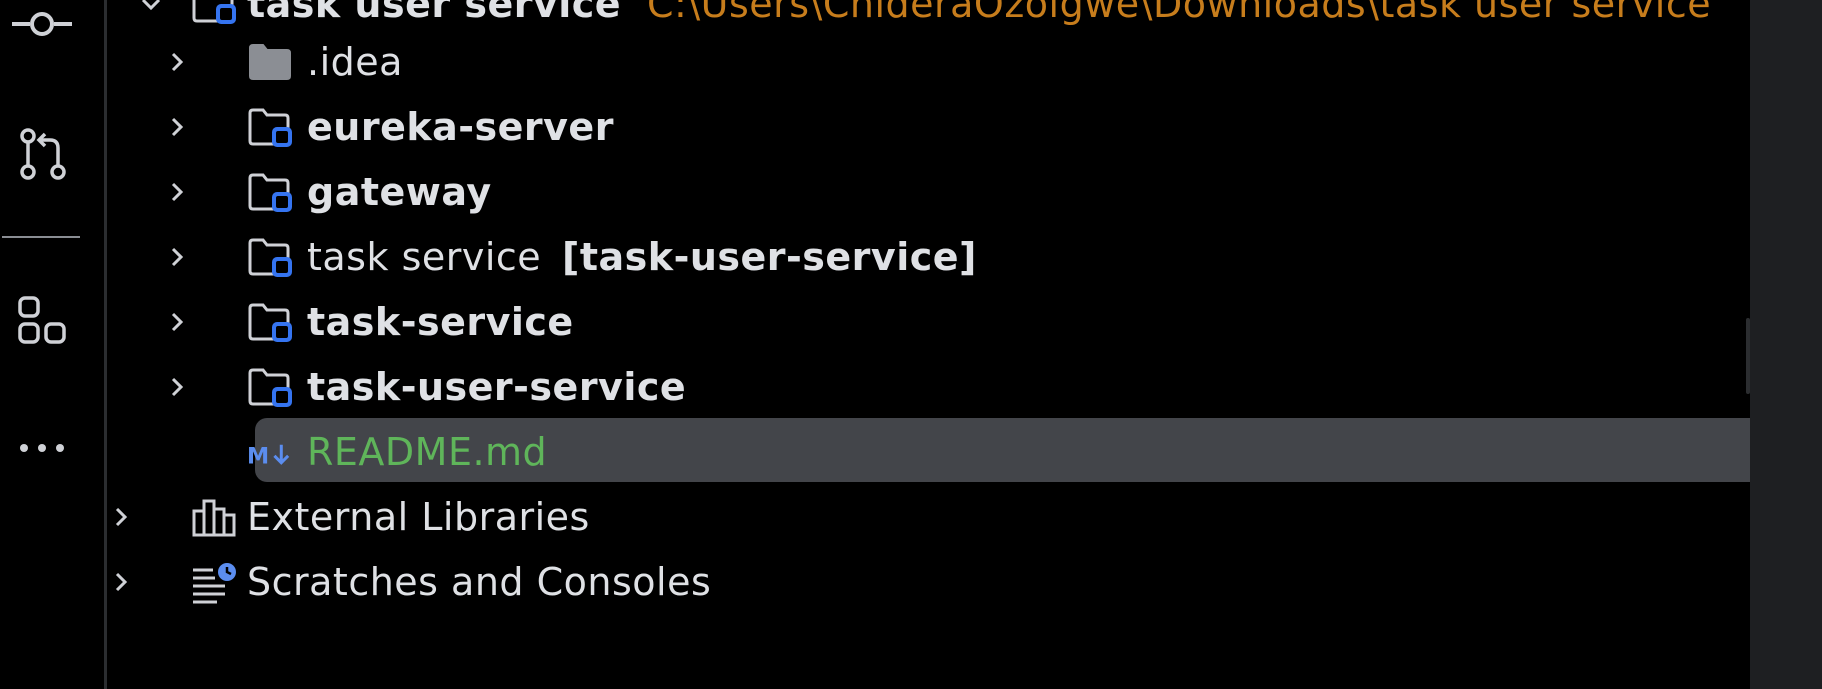 The height and width of the screenshot is (689, 1822). Describe the element at coordinates (440, 322) in the screenshot. I see `tree-item-label: task-service` at that location.